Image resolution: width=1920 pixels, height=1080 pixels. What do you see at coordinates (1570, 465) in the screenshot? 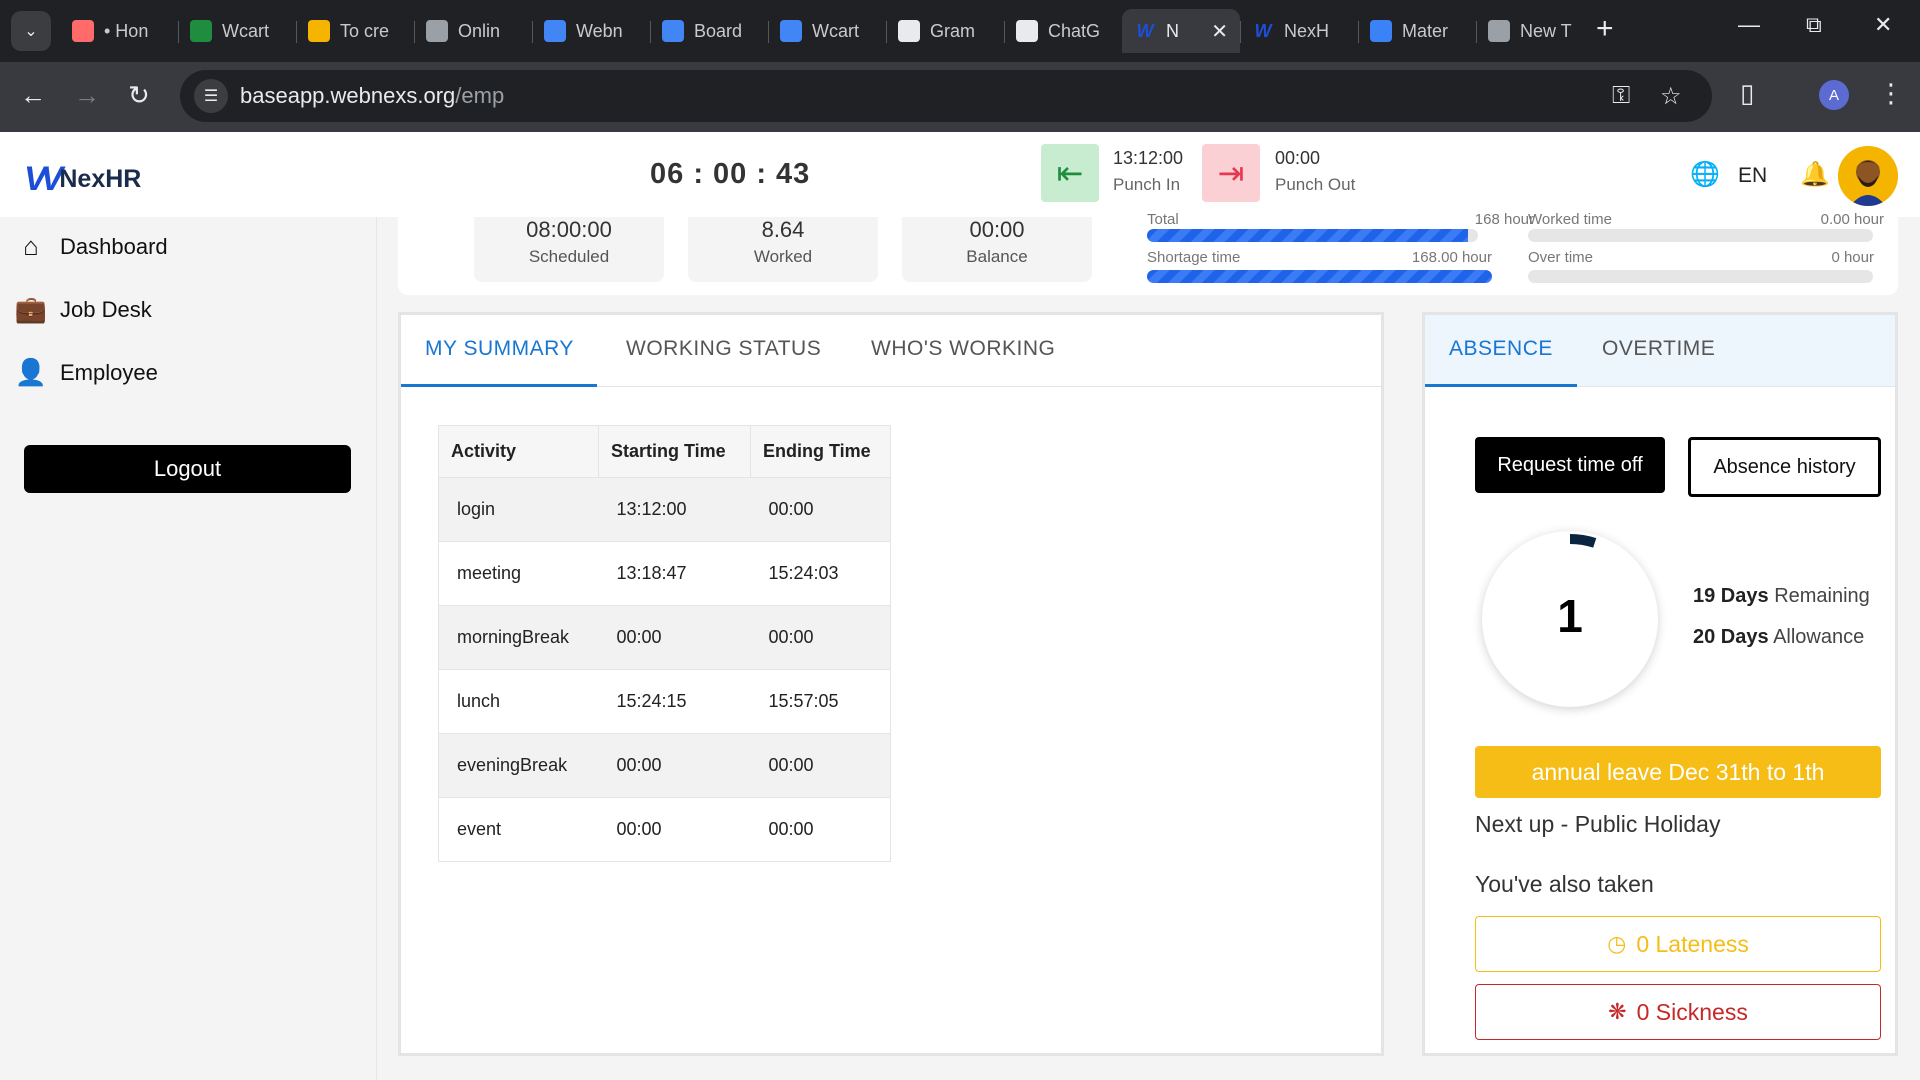
I see `request-time-off-button: Request time off` at bounding box center [1570, 465].